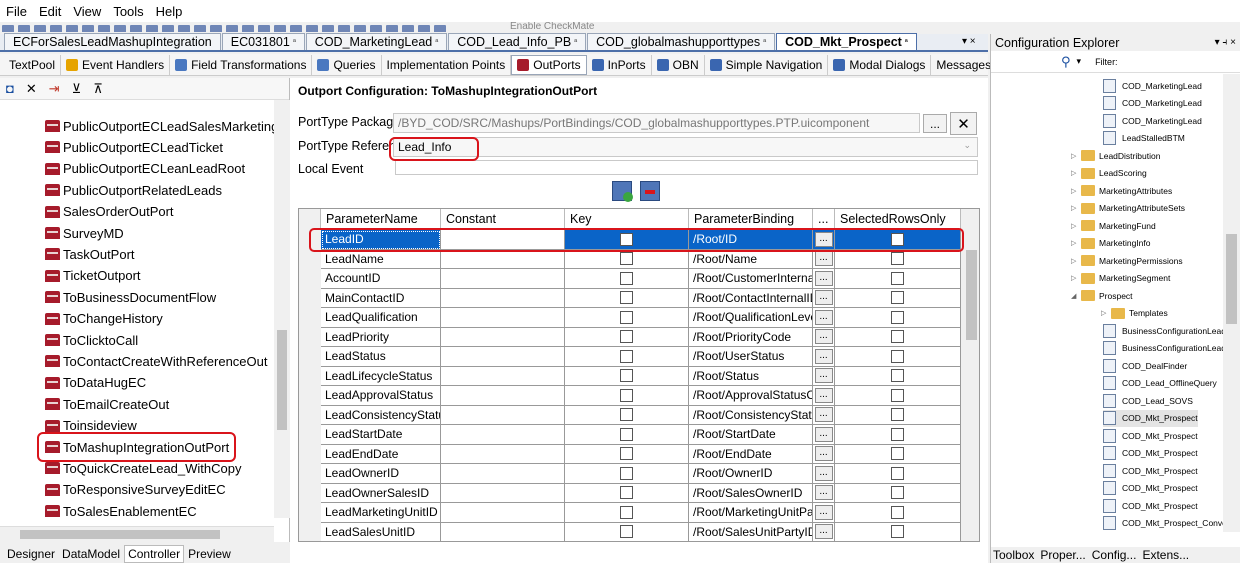 The image size is (1240, 563). I want to click on tree-item-outport: PublicOutportRelatedLeads, so click(133, 190).